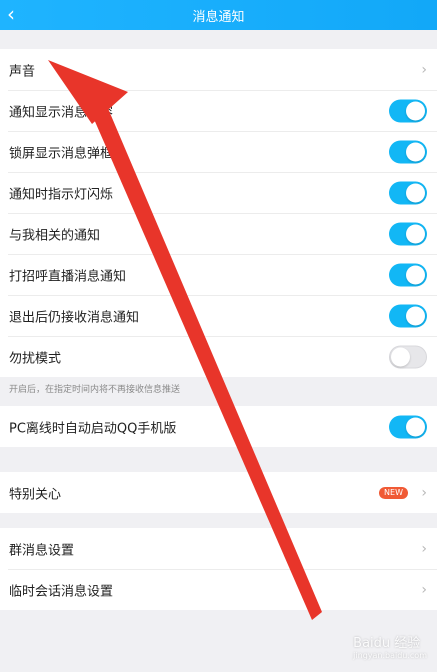  I want to click on group-msg-row: 群消息设置 ›, so click(218, 548).